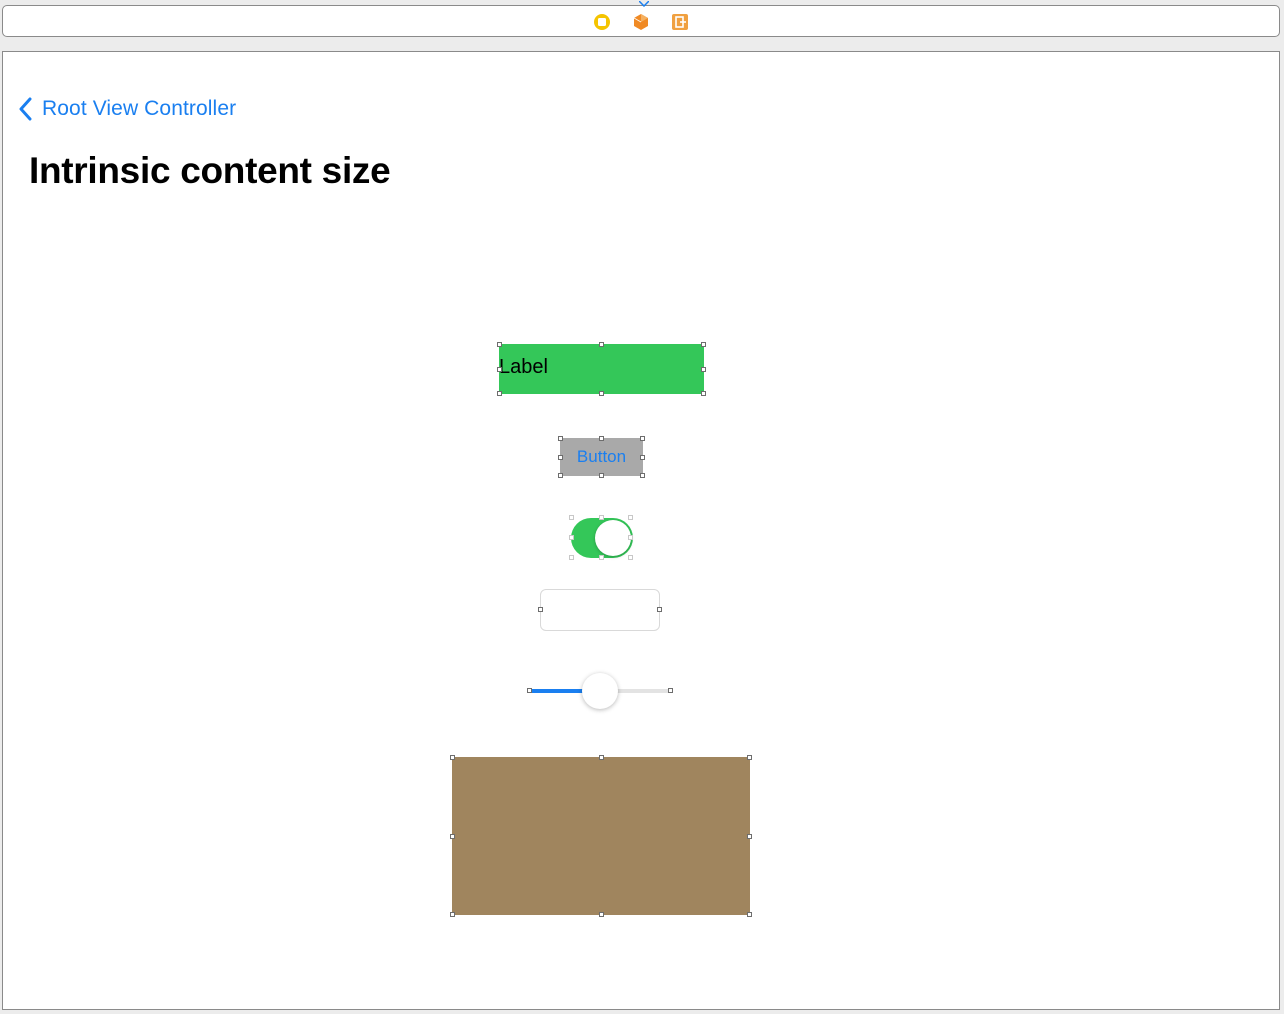  I want to click on scene-dock, so click(641, 19).